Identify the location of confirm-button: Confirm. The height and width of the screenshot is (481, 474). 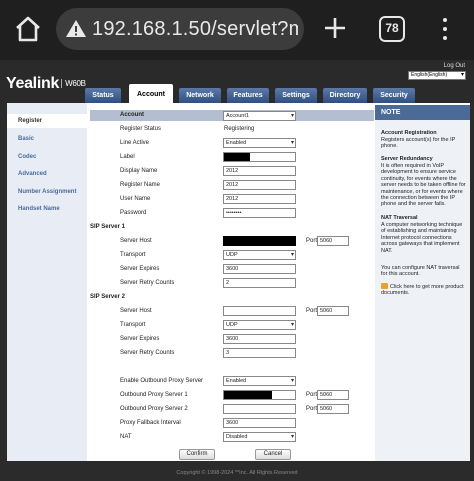
(197, 454).